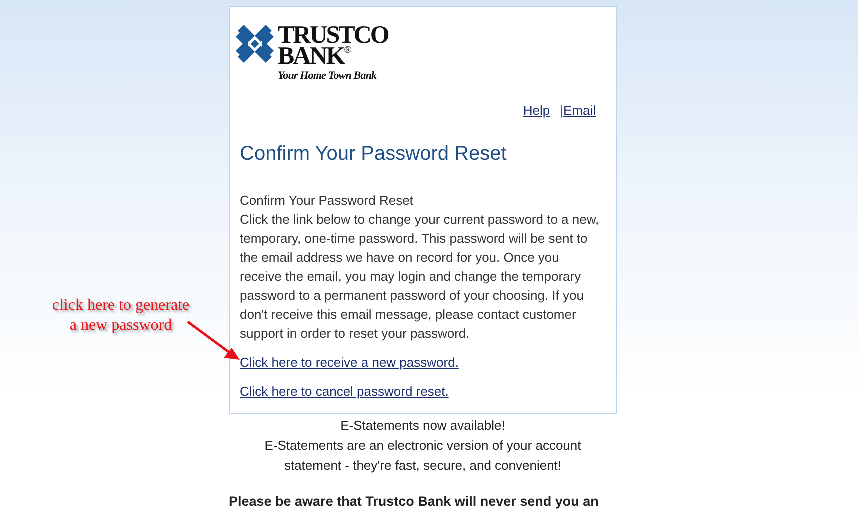  Describe the element at coordinates (121, 306) in the screenshot. I see `annotation-text: click here to generate` at that location.